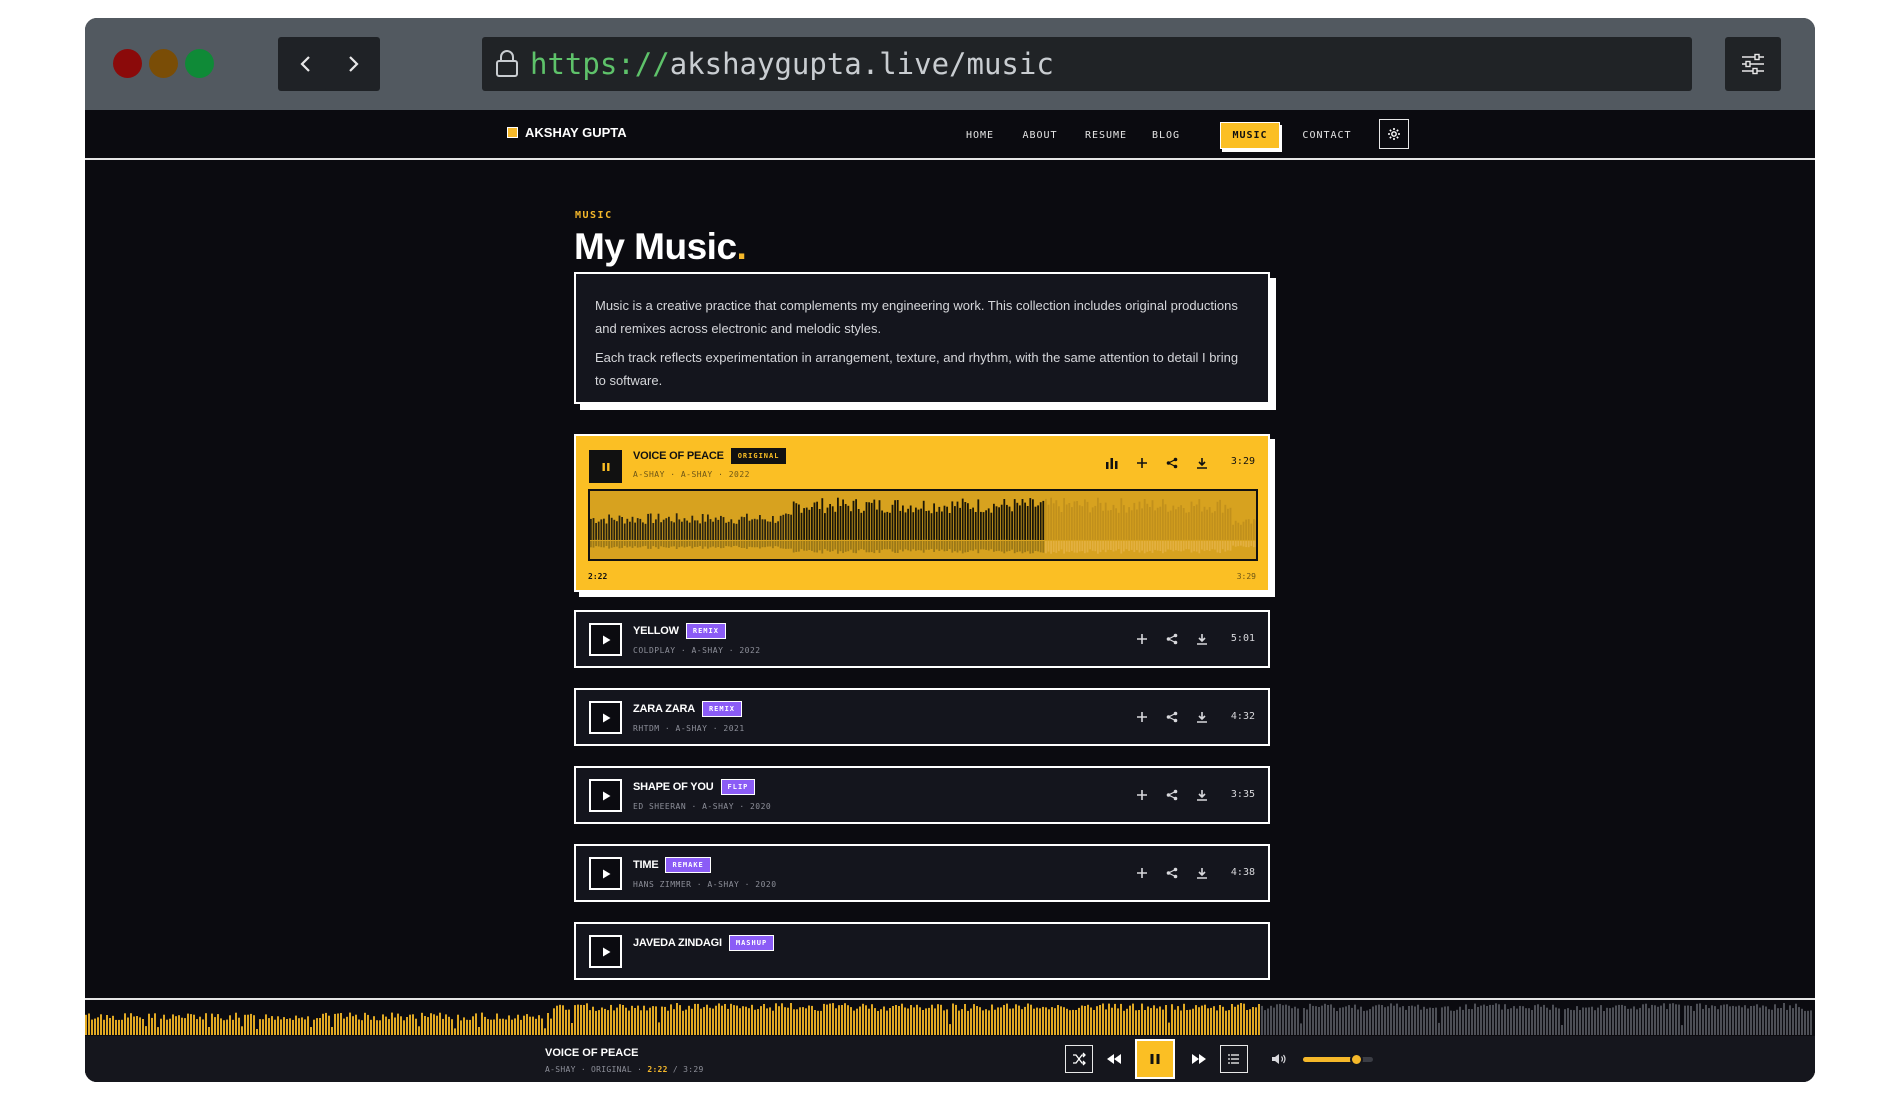 This screenshot has width=1900, height=1100. Describe the element at coordinates (980, 135) in the screenshot. I see `nav-home: HOME` at that location.